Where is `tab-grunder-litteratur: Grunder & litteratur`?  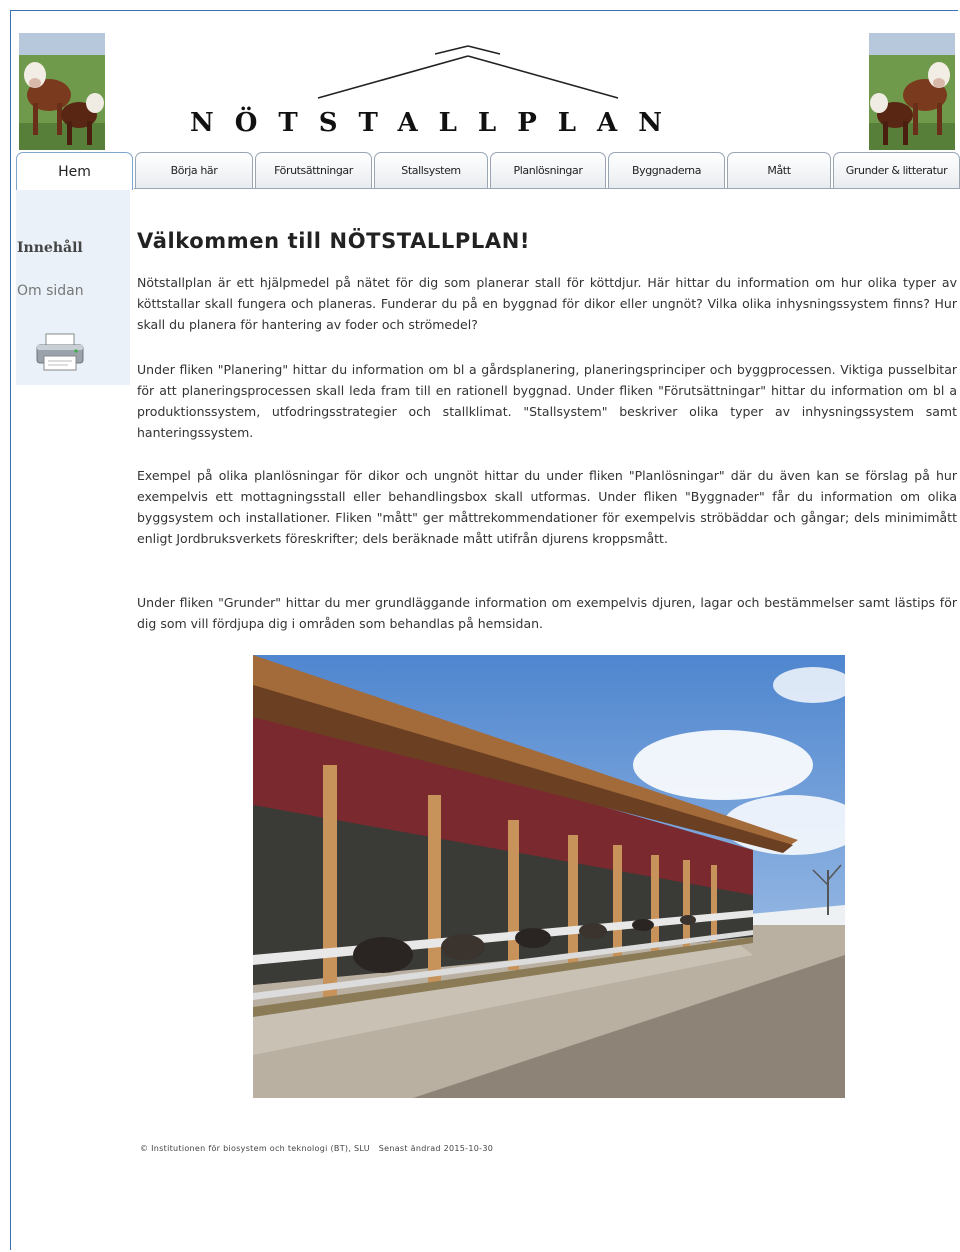
tab-grunder-litteratur: Grunder & litteratur is located at coordinates (896, 170).